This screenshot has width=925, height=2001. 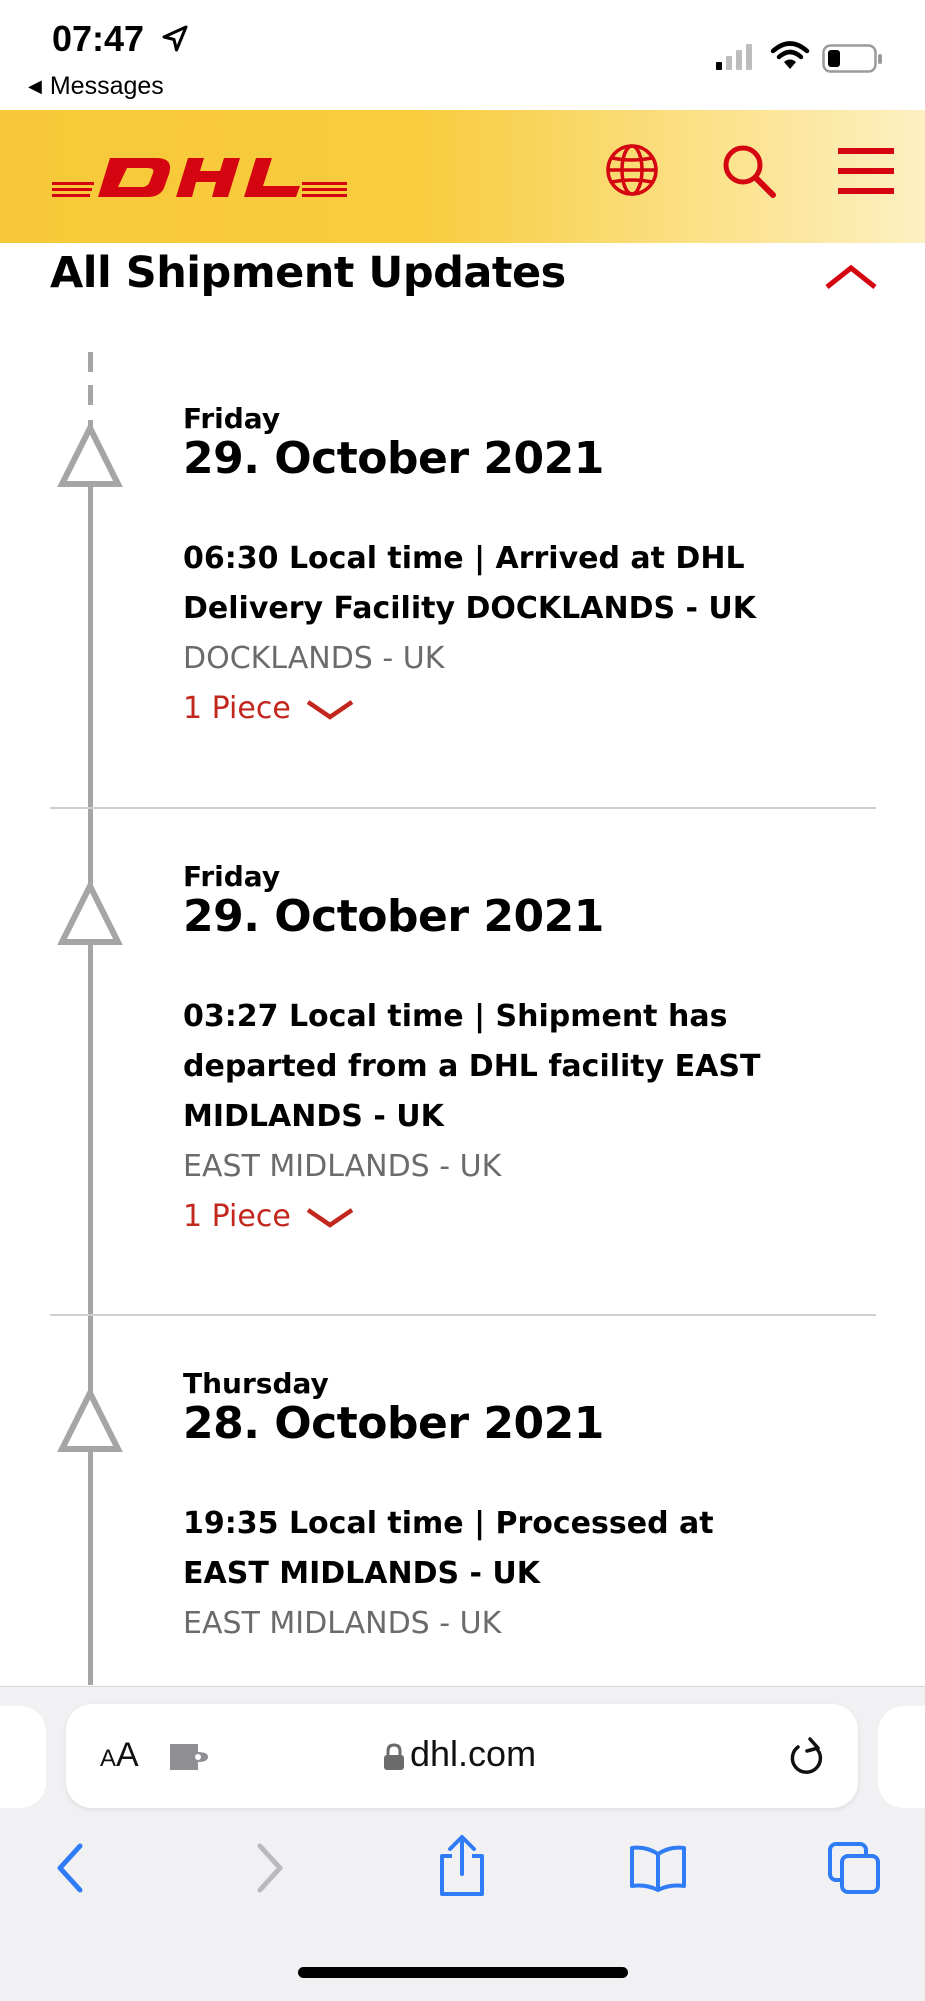 I want to click on share-icon, so click(x=462, y=1866).